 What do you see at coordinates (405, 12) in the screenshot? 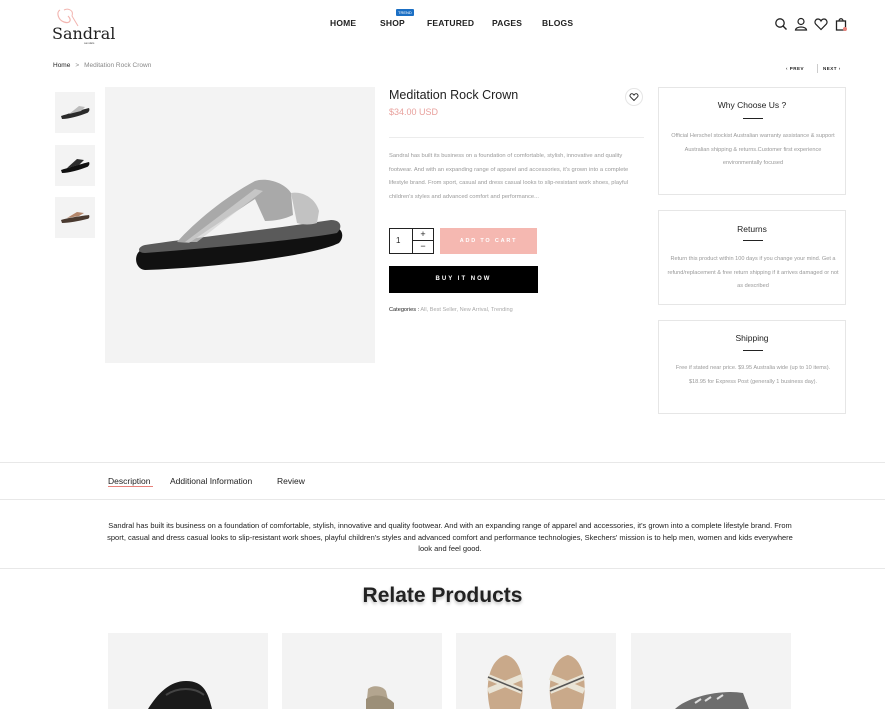
I see `trend-badge: TREND` at bounding box center [405, 12].